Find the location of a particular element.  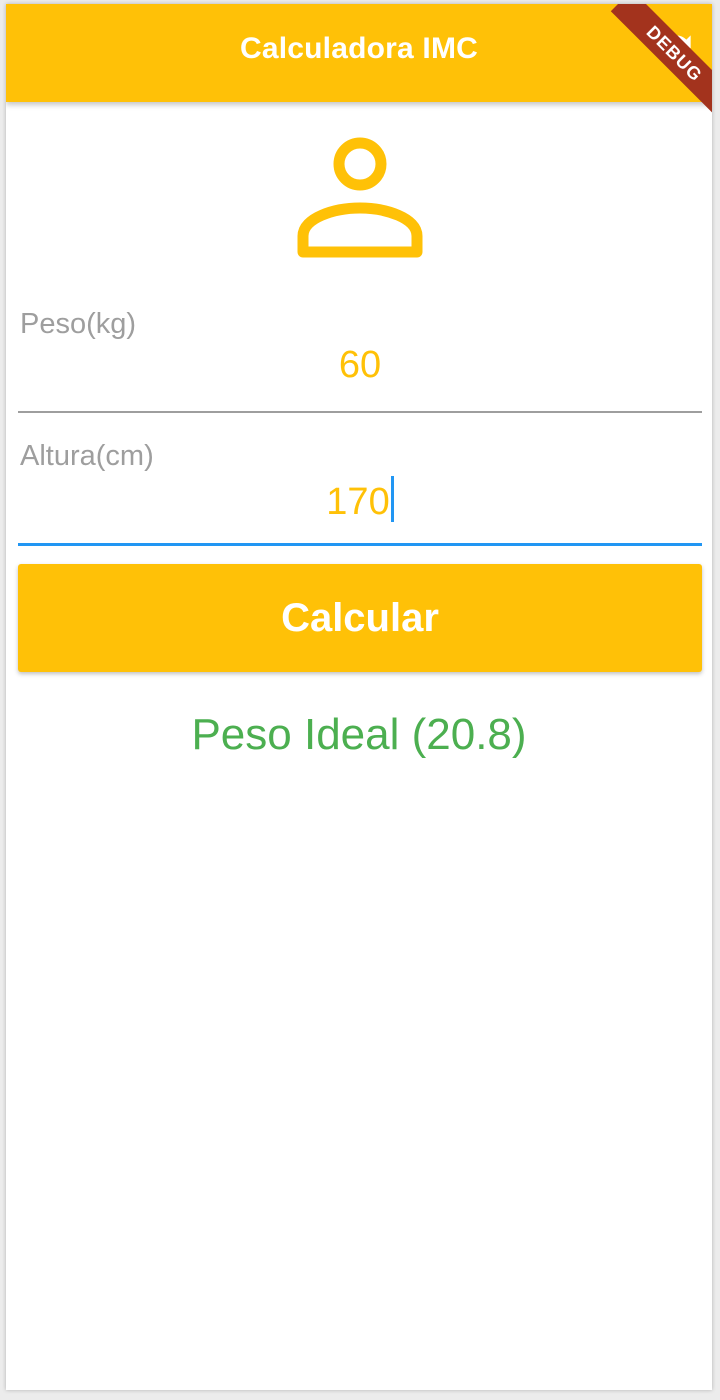

weight-field: Peso(kg) 60 is located at coordinates (360, 360).